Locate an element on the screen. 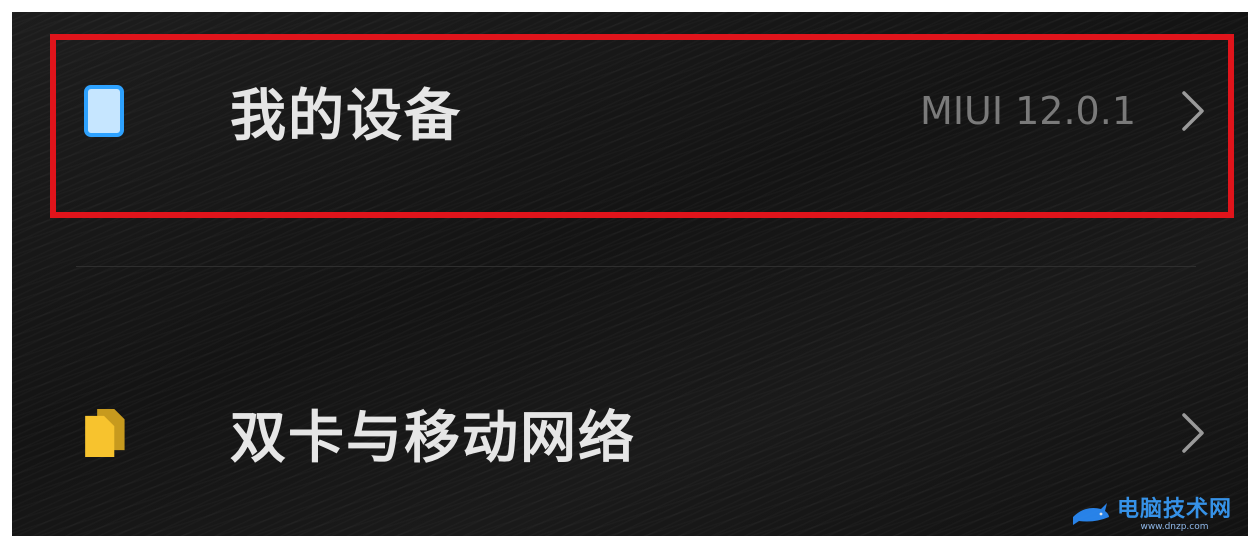 The image size is (1258, 548). shark-logo-icon is located at coordinates (1091, 516).